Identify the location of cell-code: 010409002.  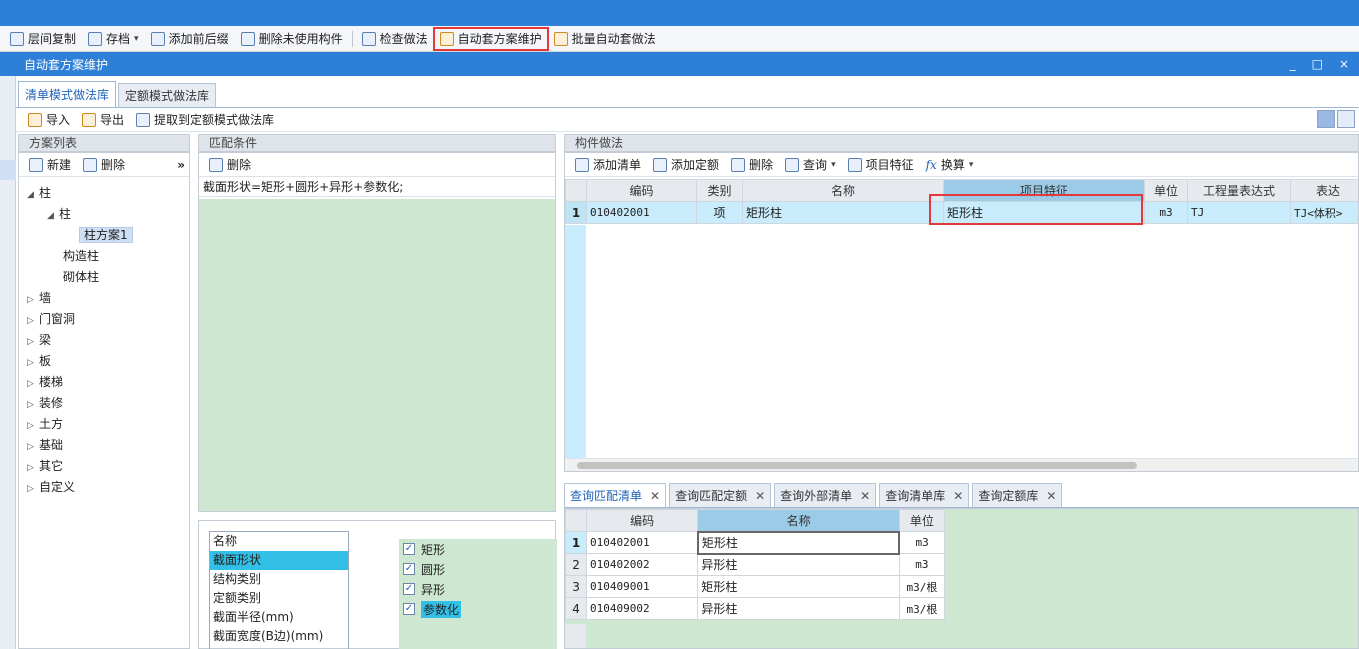
(642, 608).